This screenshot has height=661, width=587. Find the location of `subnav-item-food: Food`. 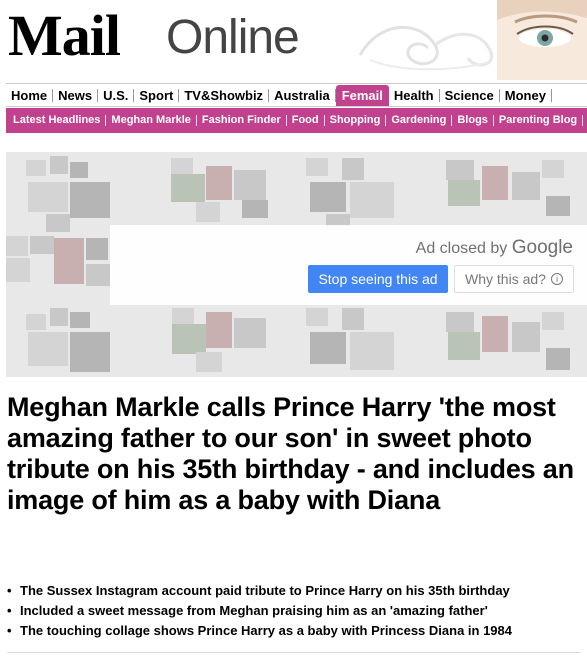

subnav-item-food: Food is located at coordinates (306, 120).